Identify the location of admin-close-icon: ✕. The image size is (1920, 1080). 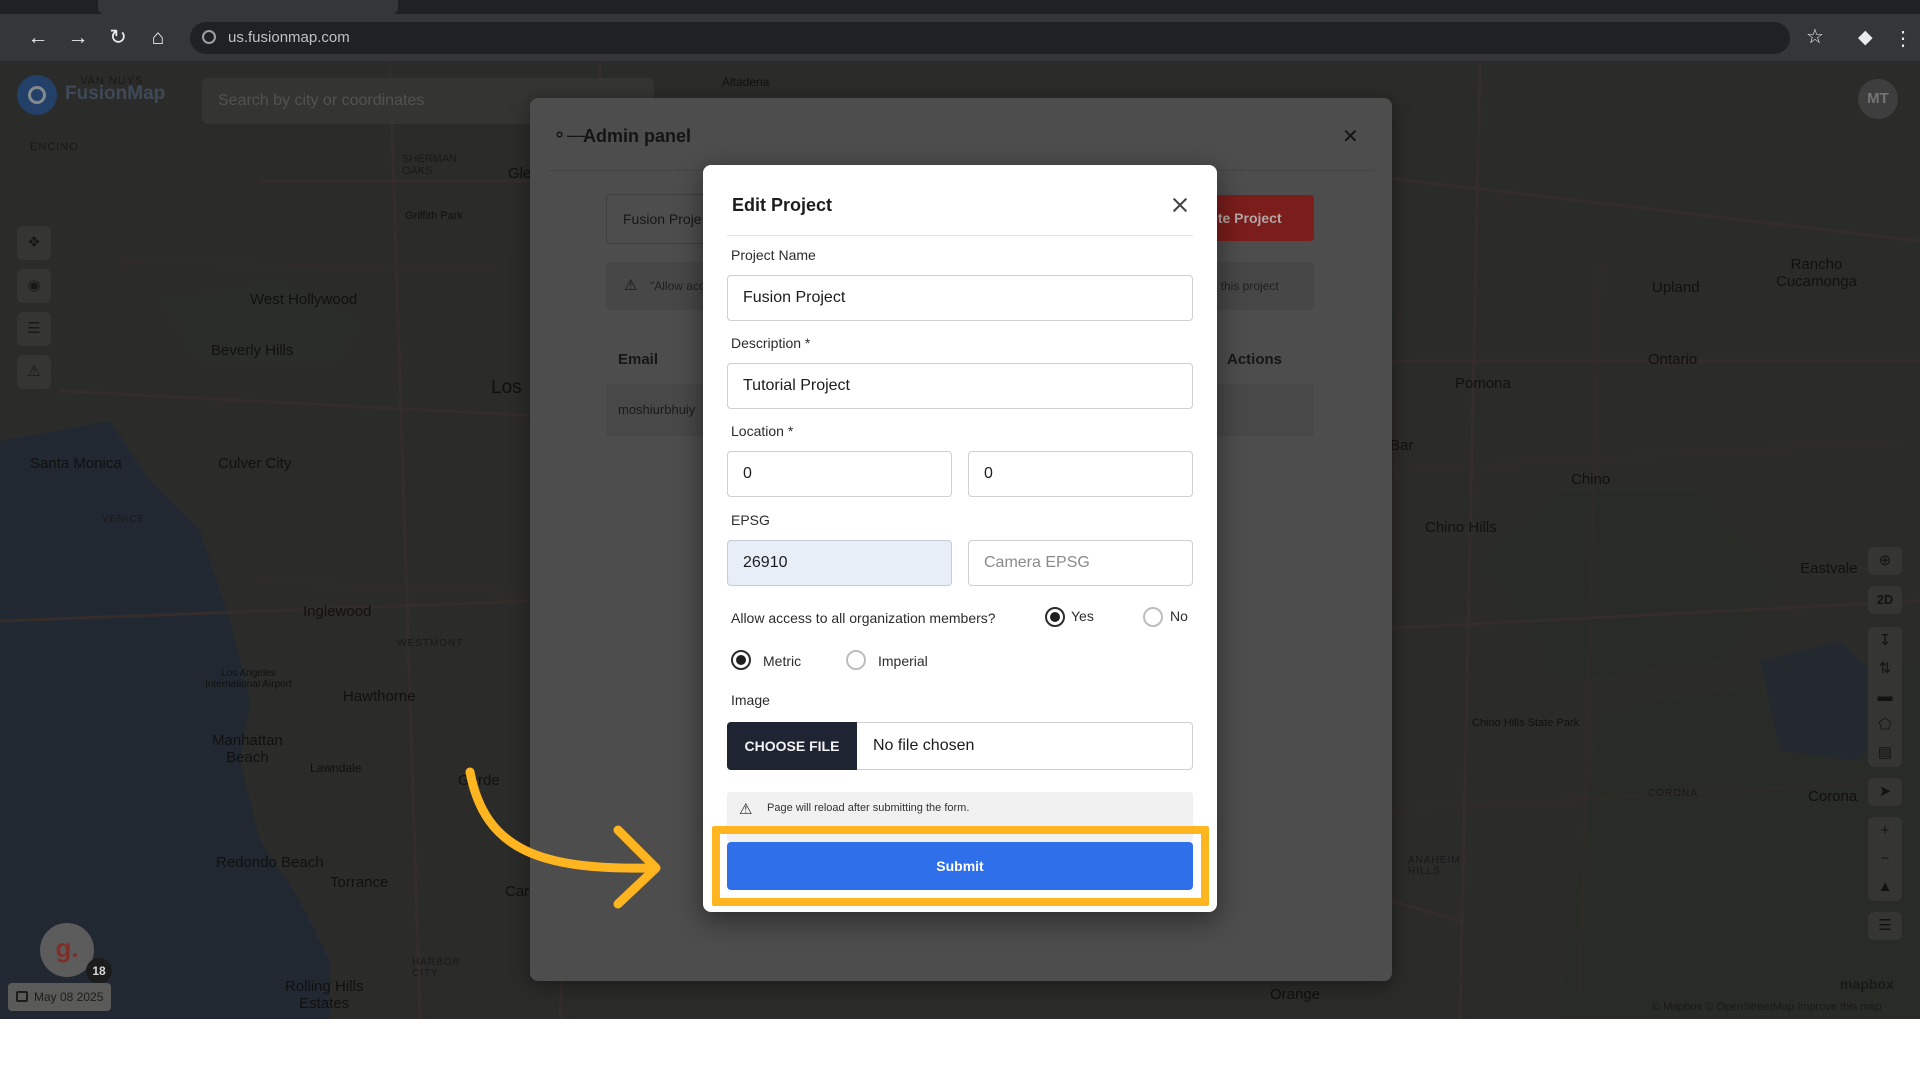
(1350, 136).